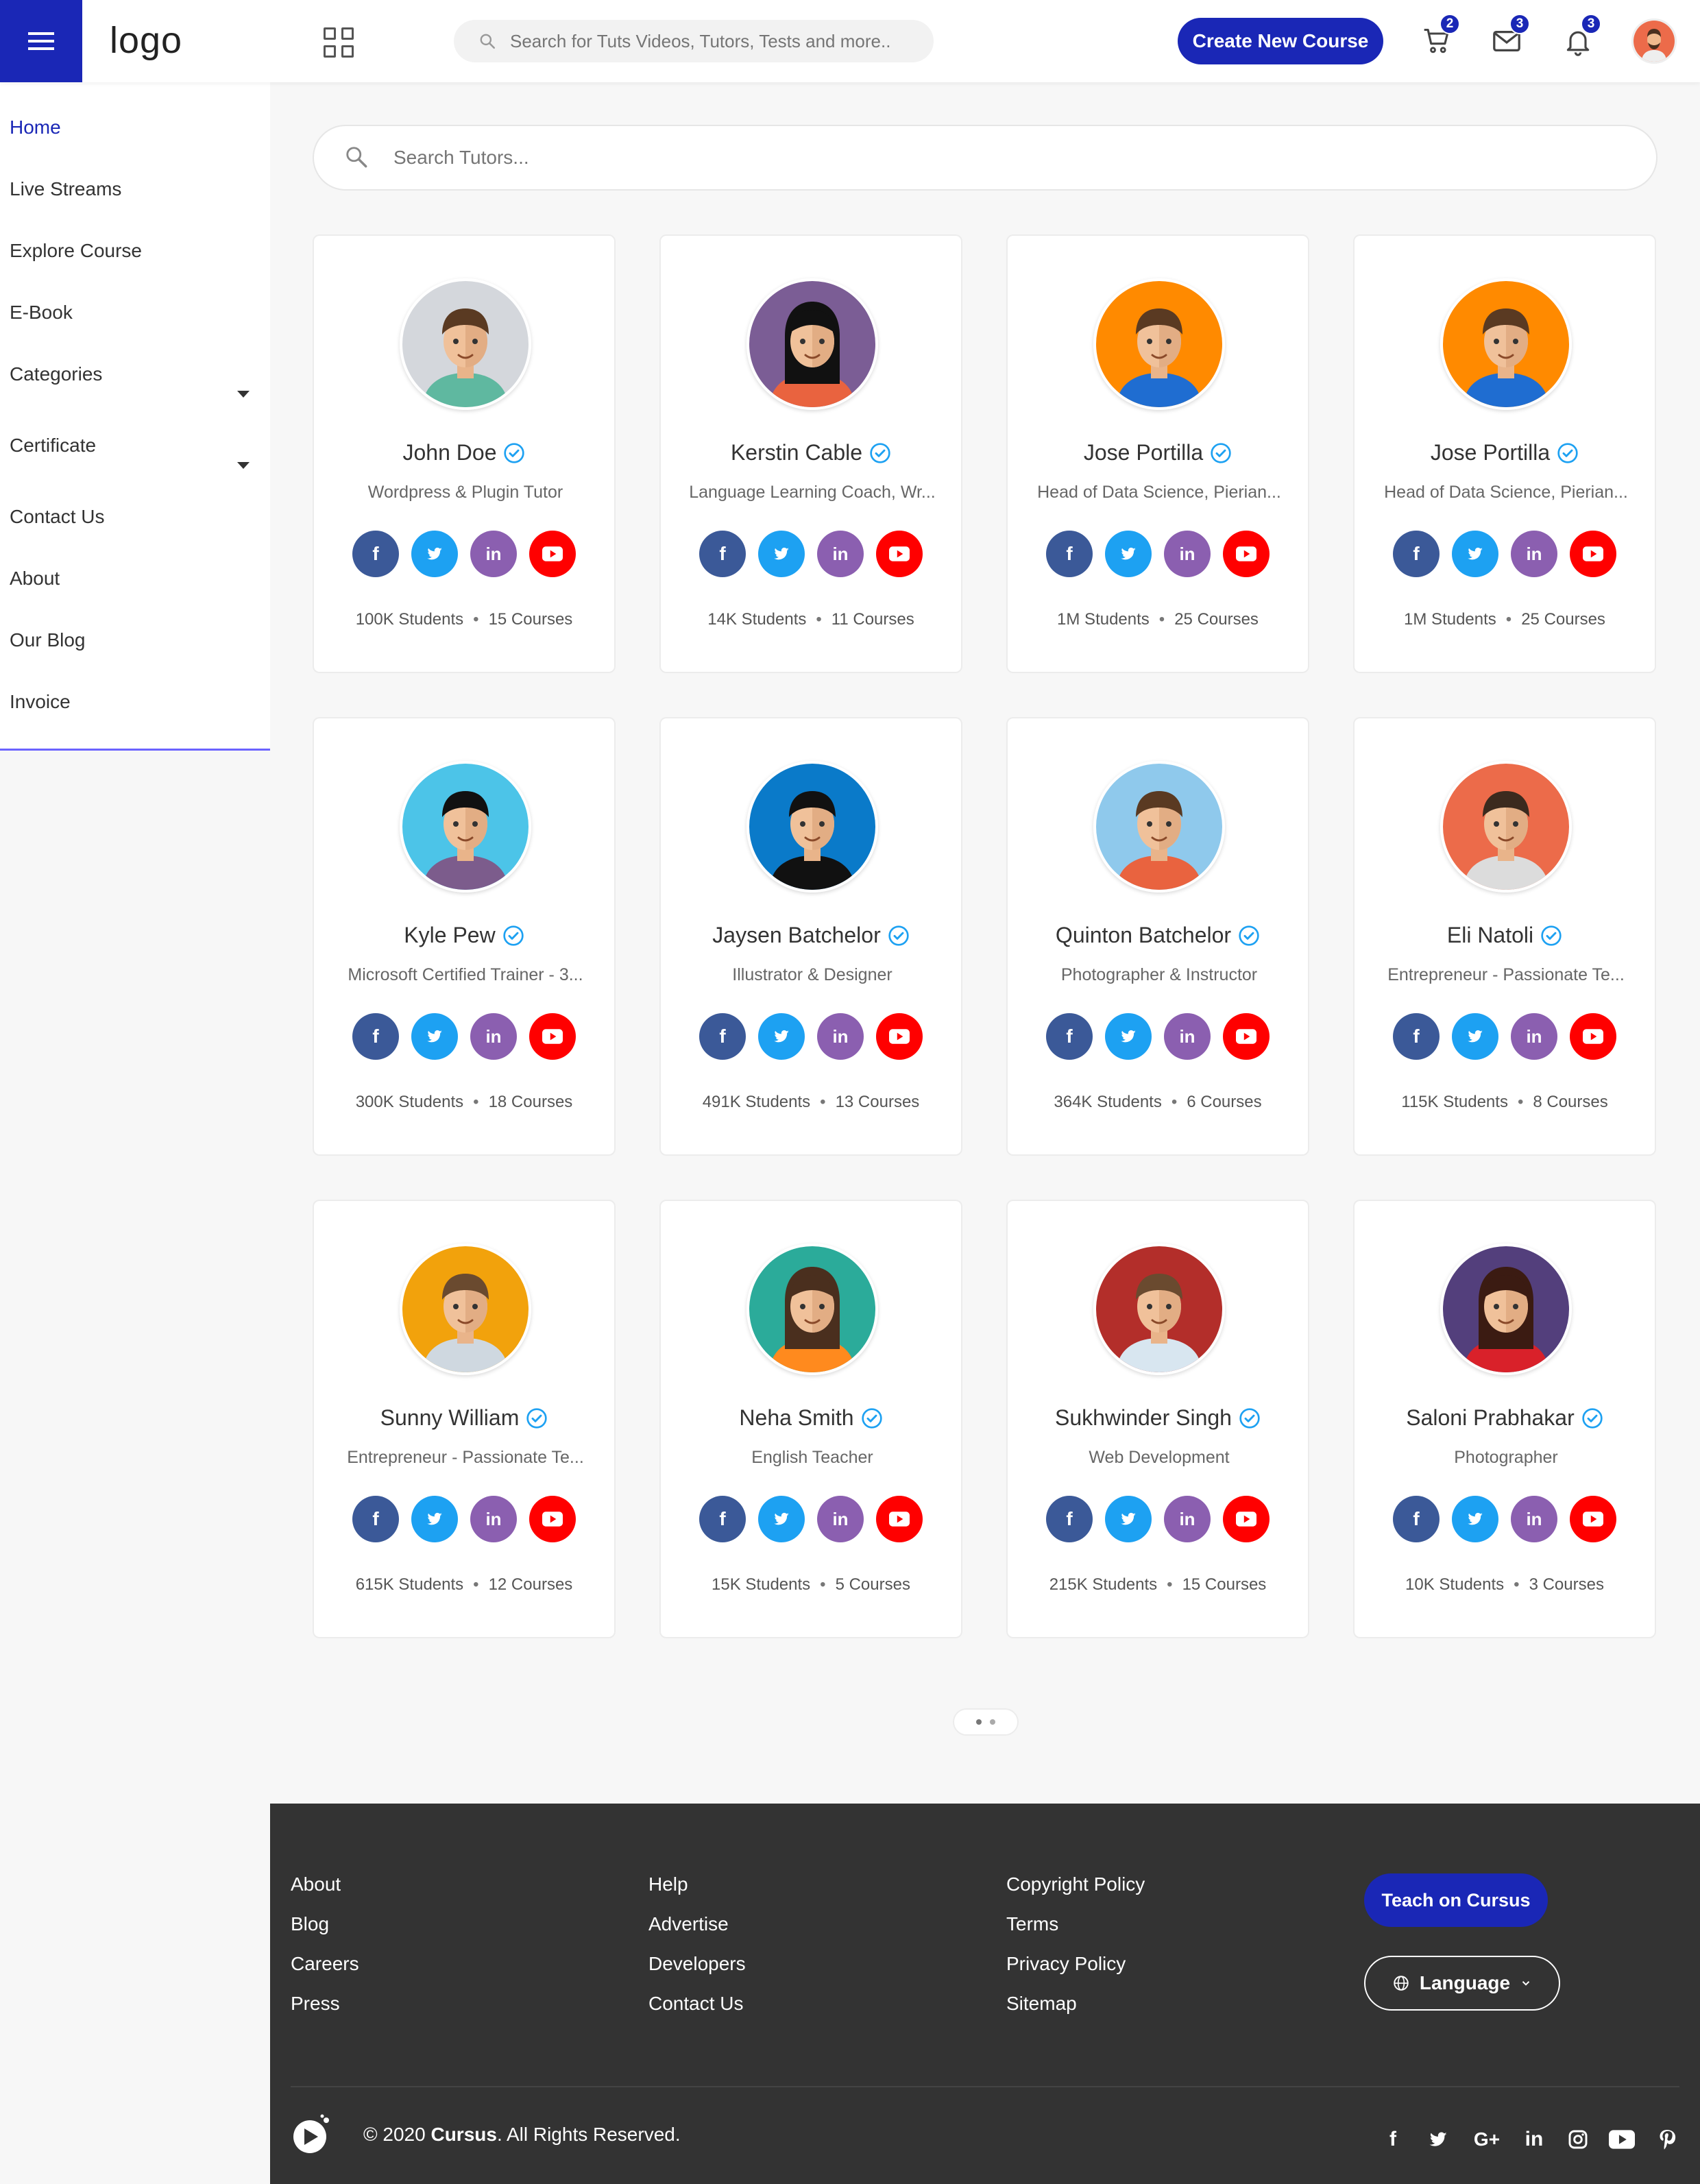 Image resolution: width=1700 pixels, height=2184 pixels. Describe the element at coordinates (688, 1924) in the screenshot. I see `footer-link-advertise: Advertise` at that location.